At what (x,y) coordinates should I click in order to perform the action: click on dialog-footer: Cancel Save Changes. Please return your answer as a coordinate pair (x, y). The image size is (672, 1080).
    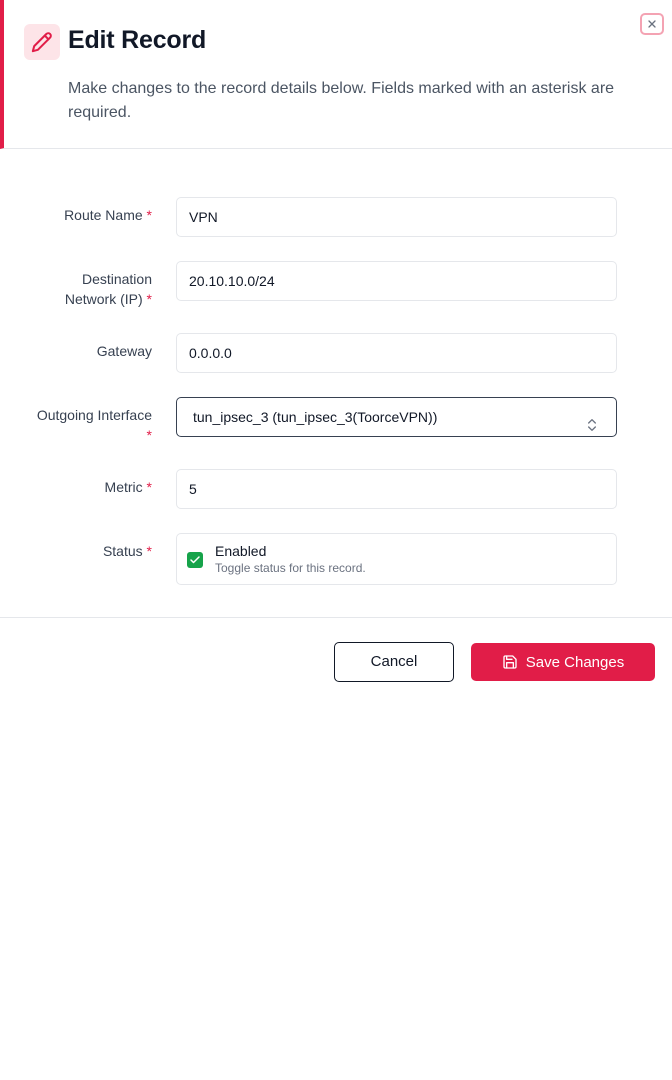
    Looking at the image, I should click on (336, 660).